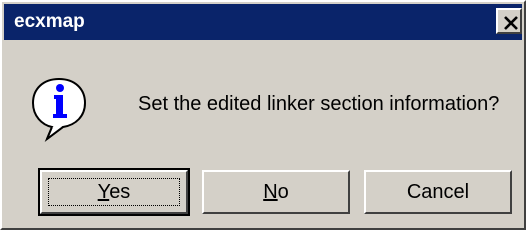 This screenshot has height=242, width=532. I want to click on cancel-label: Cancel, so click(438, 192).